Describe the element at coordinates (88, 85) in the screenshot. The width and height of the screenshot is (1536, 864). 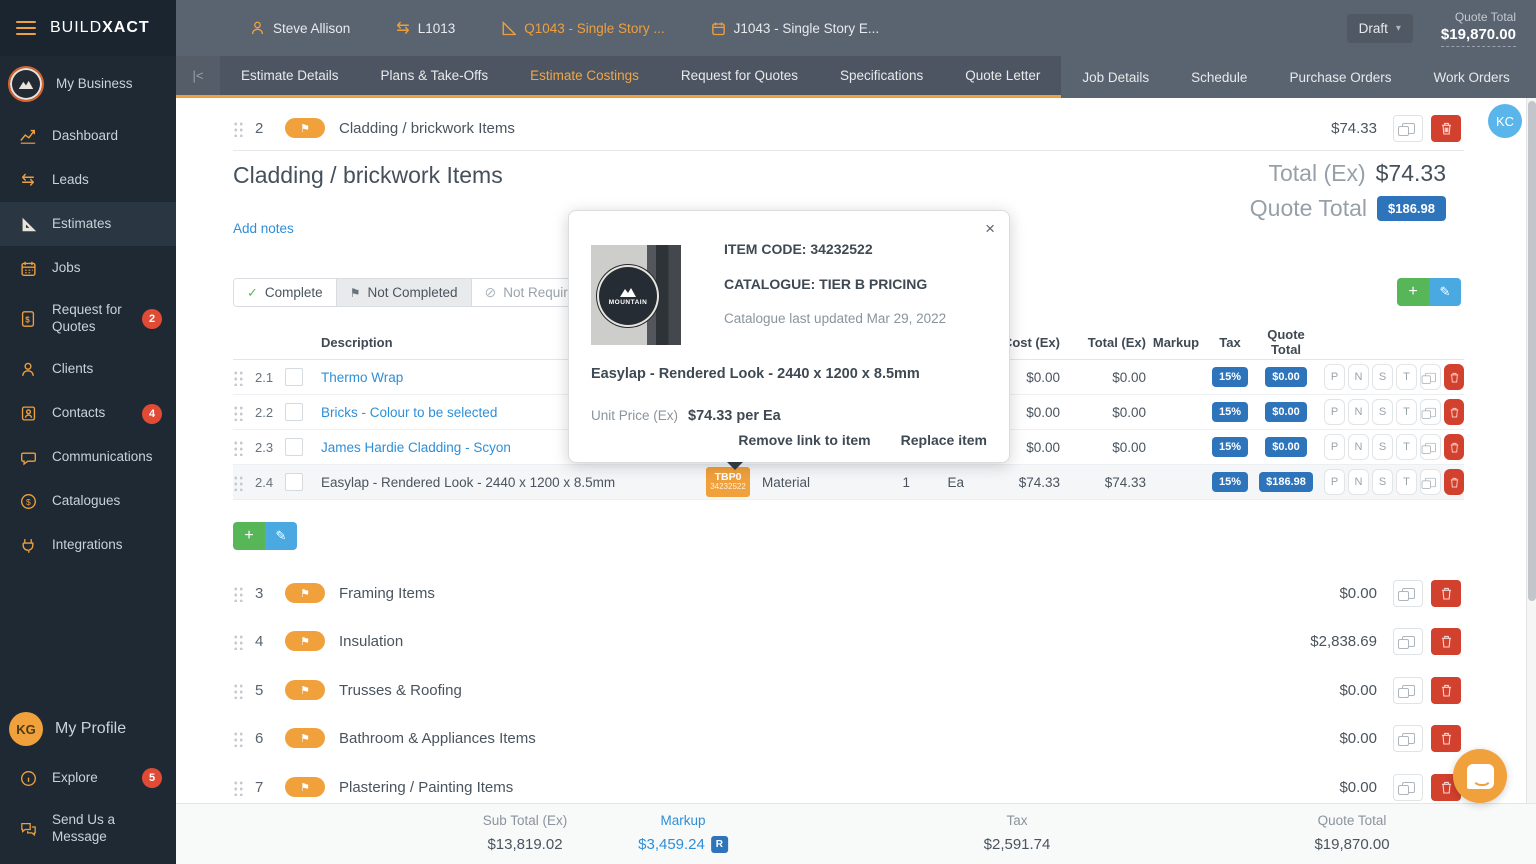
I see `sidebar-item-my-business: My Business` at that location.